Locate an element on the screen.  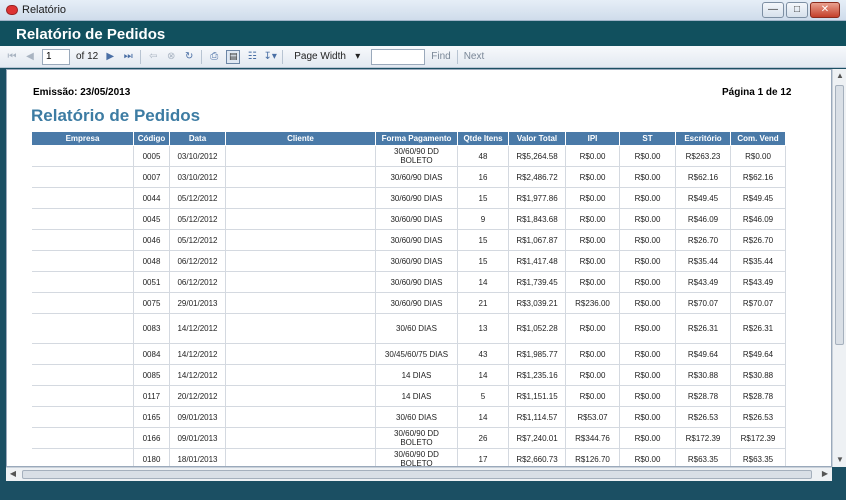
export-icon: ↧▾ is located at coordinates (270, 57).